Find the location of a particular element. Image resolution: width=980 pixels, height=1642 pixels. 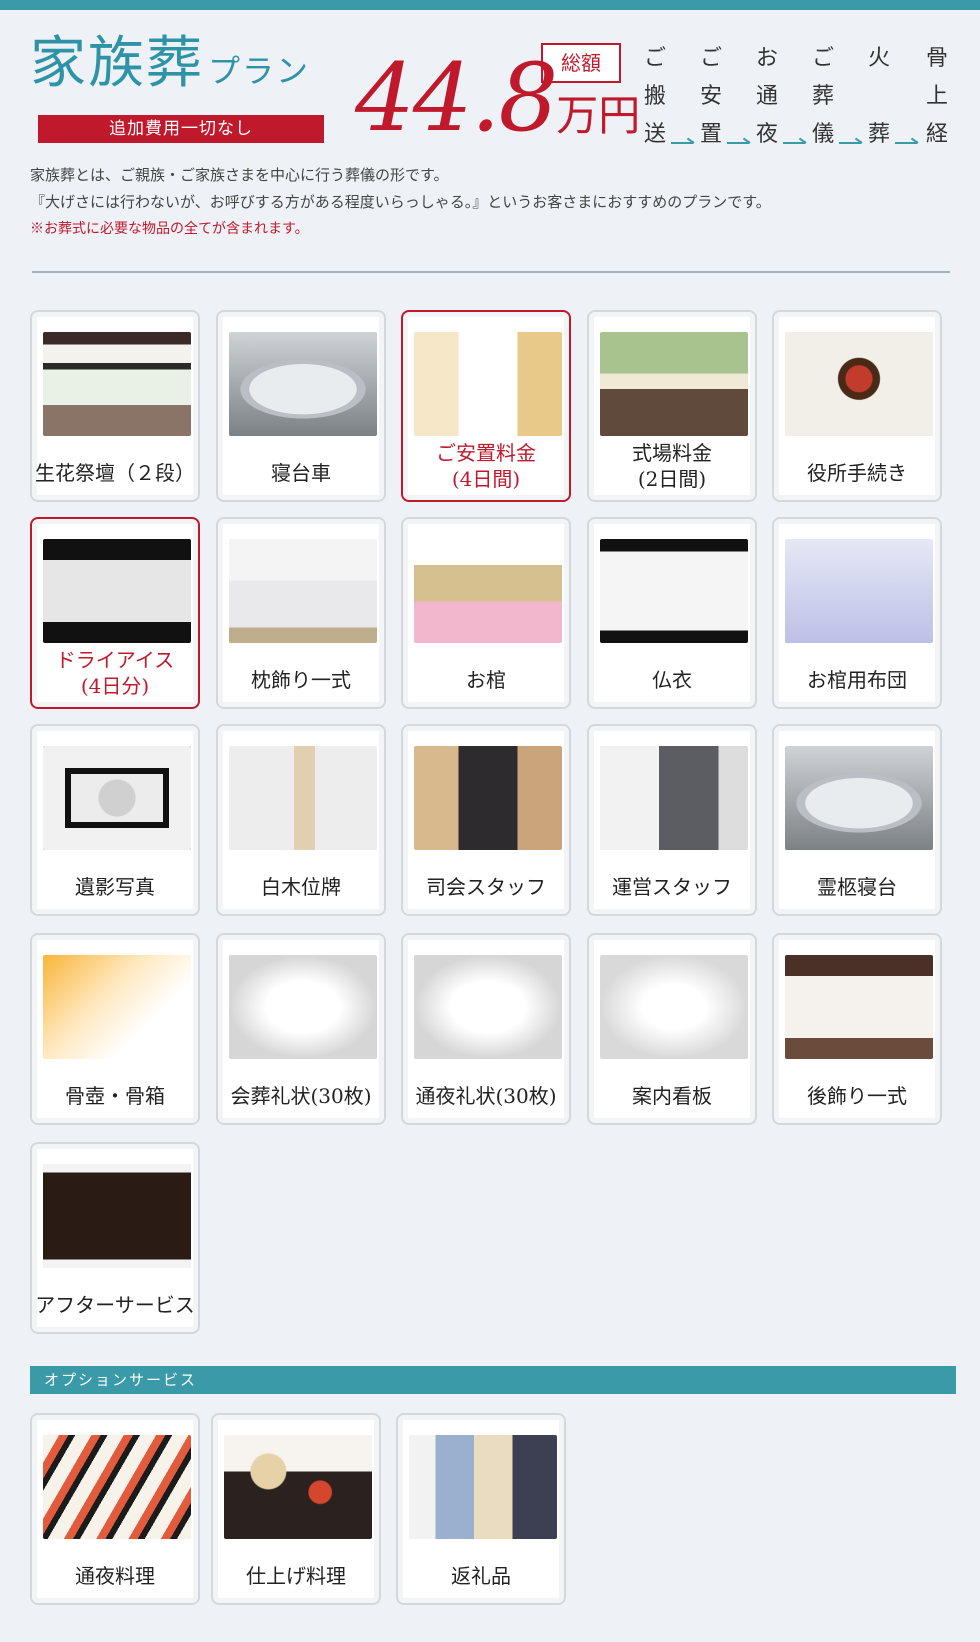

item-card: 仏衣 is located at coordinates (672, 613).